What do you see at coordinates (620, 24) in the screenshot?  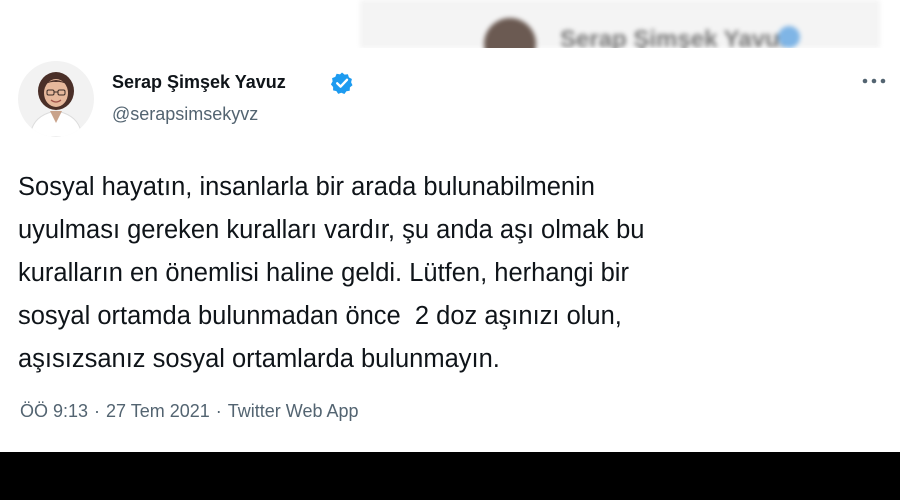 I see `background-tweet-header: Serap Şimşek Yavuz` at bounding box center [620, 24].